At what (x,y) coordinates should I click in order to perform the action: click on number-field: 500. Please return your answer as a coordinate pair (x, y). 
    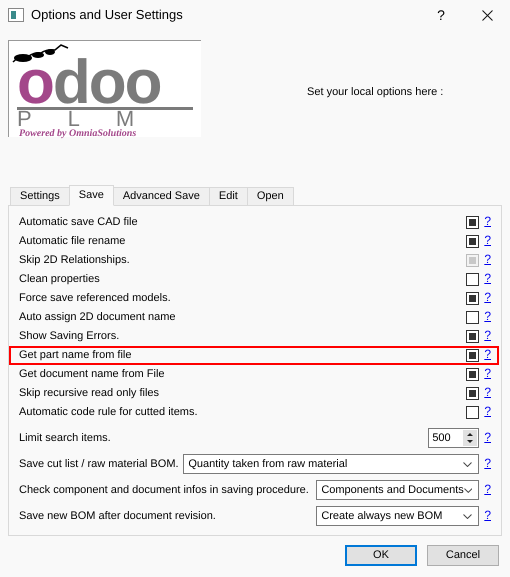
    Looking at the image, I should click on (454, 438).